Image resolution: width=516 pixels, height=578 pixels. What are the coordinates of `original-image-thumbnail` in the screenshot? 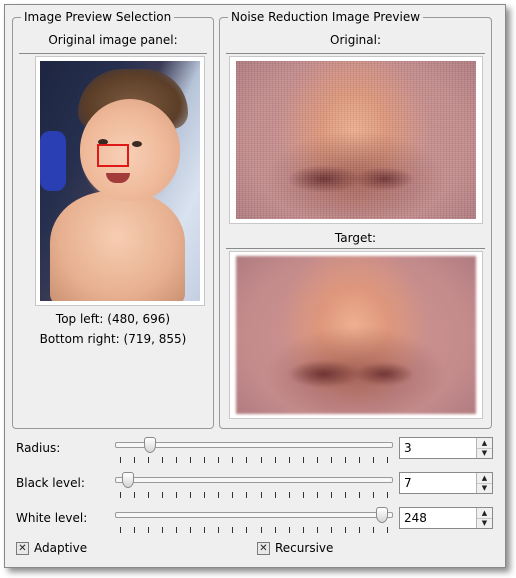 It's located at (120, 181).